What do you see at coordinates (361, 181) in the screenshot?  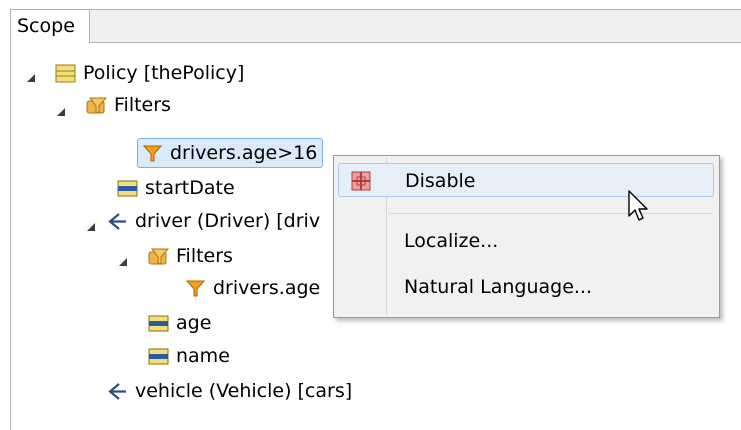 I see `disable-filter-icon` at bounding box center [361, 181].